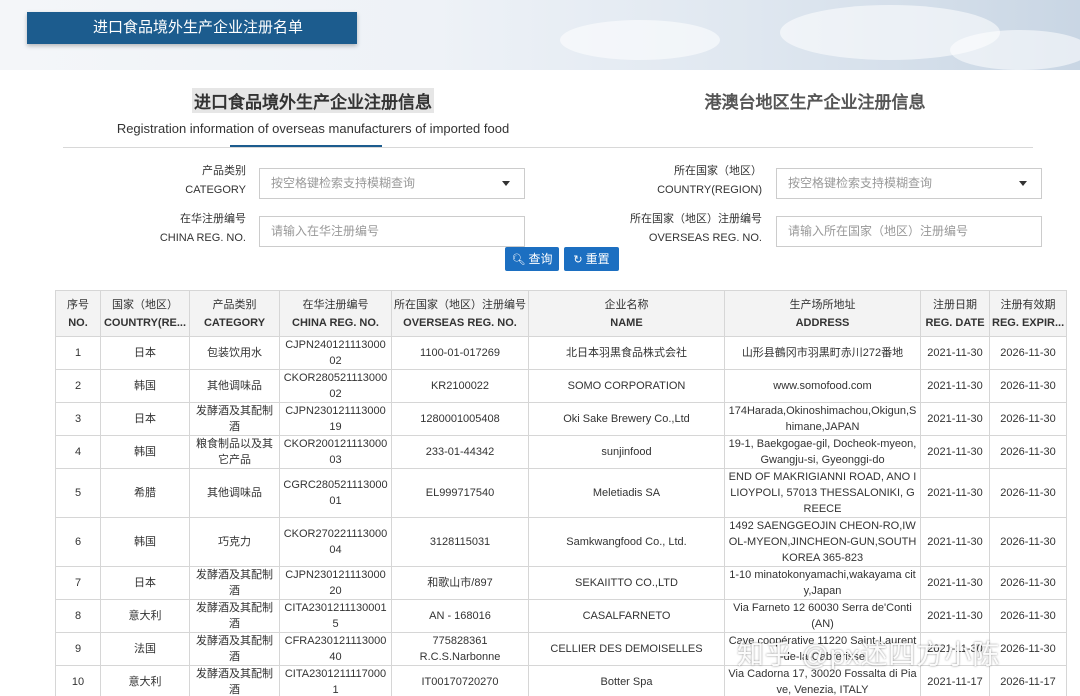  I want to click on table-cell: 和歌山市/897, so click(460, 583).